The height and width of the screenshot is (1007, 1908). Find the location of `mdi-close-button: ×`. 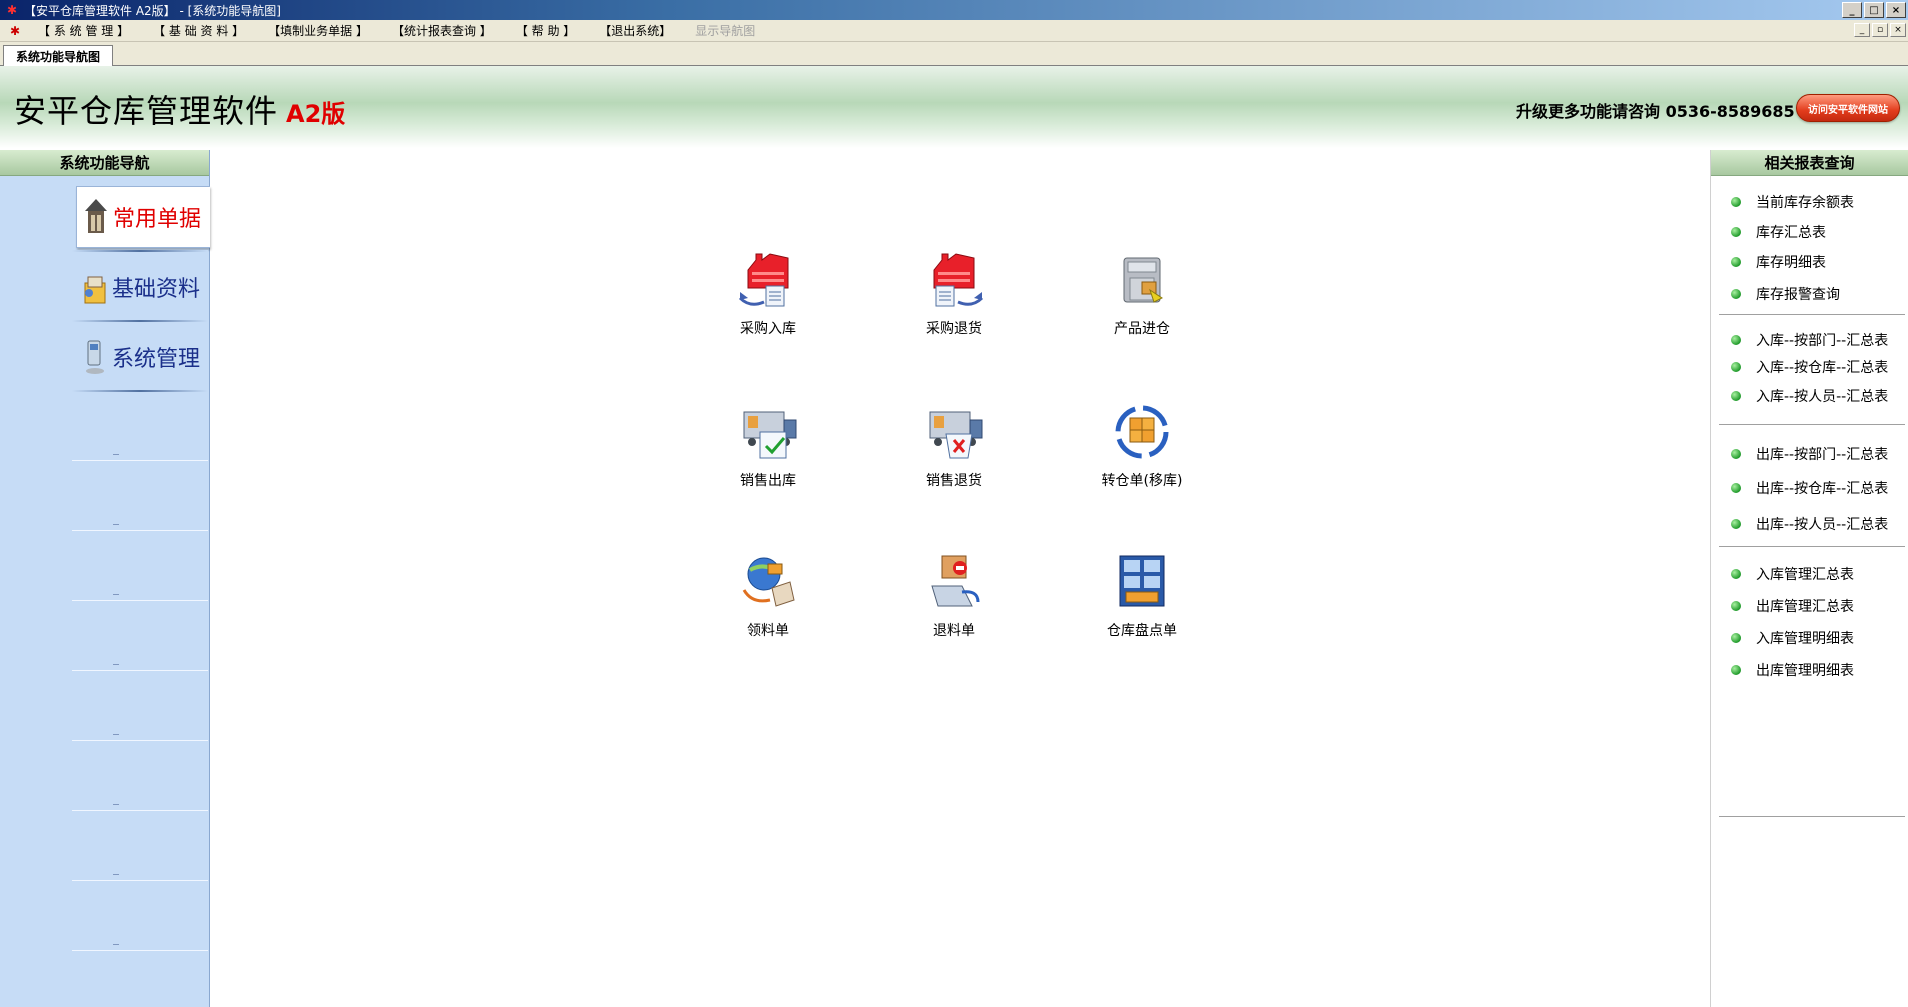

mdi-close-button: × is located at coordinates (1898, 30).